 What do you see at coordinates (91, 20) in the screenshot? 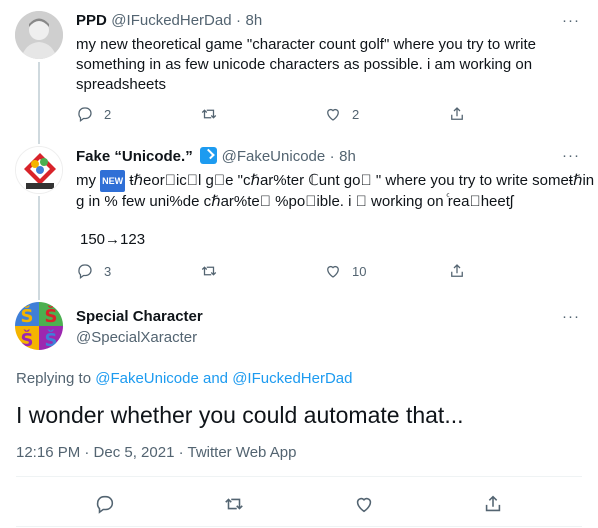
I see `author-name: PPD` at bounding box center [91, 20].